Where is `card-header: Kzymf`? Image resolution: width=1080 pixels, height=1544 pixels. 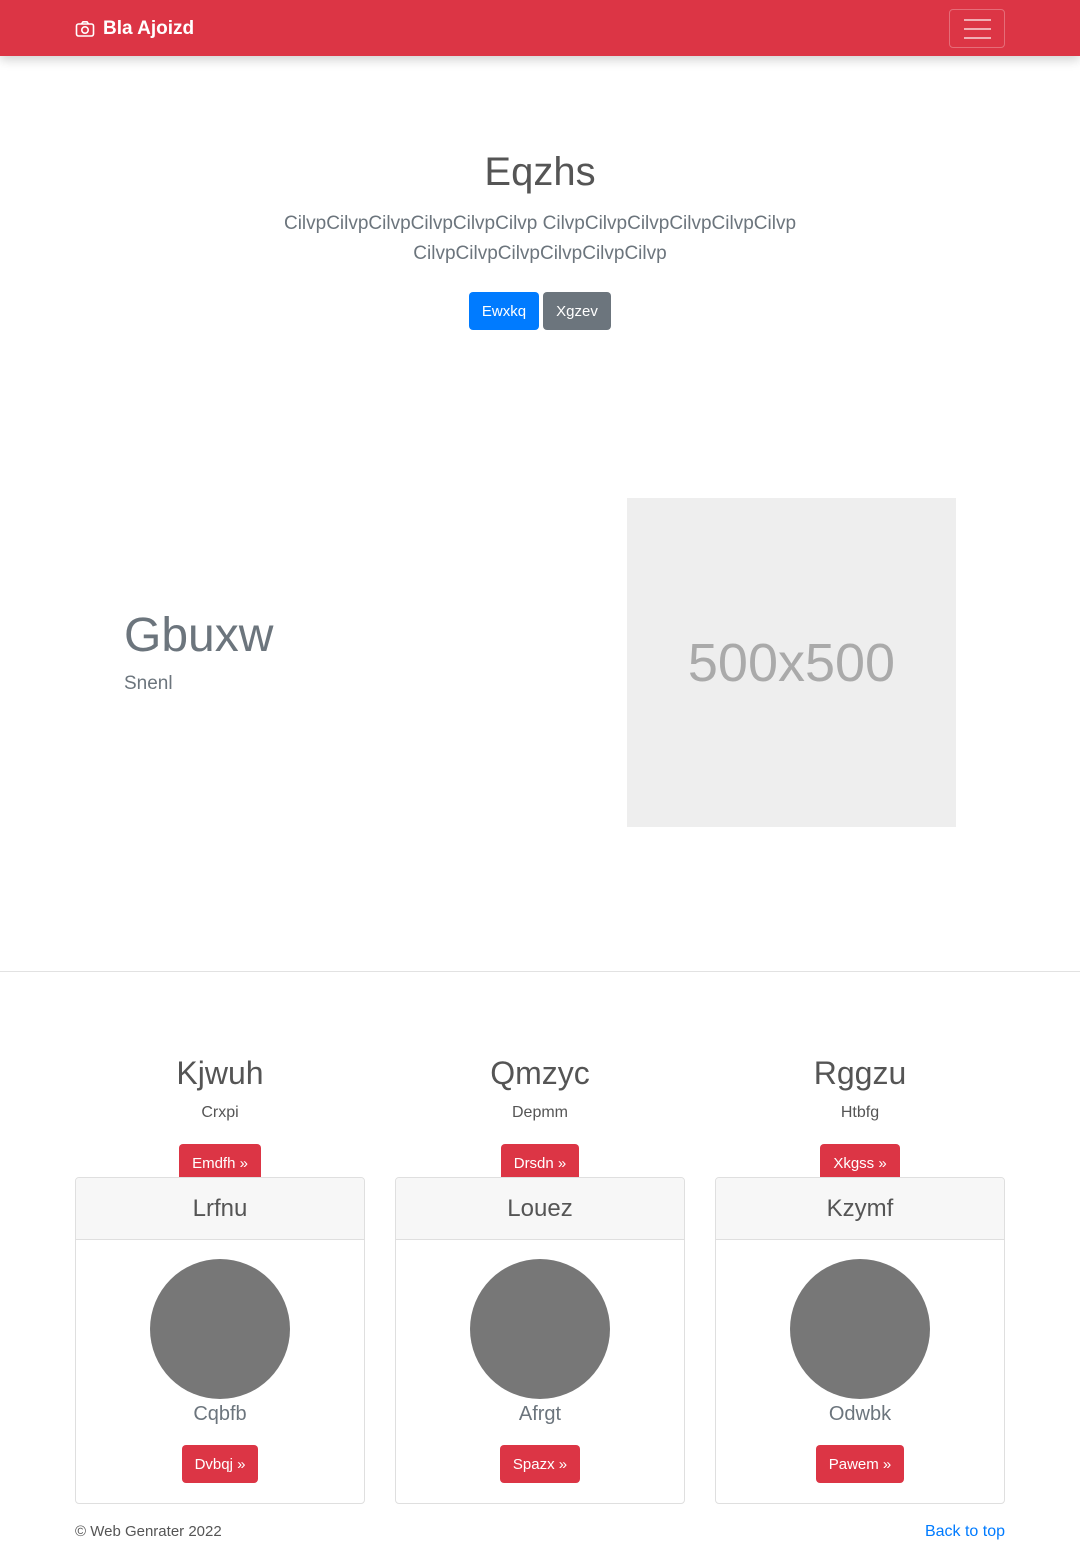 card-header: Kzymf is located at coordinates (860, 1209).